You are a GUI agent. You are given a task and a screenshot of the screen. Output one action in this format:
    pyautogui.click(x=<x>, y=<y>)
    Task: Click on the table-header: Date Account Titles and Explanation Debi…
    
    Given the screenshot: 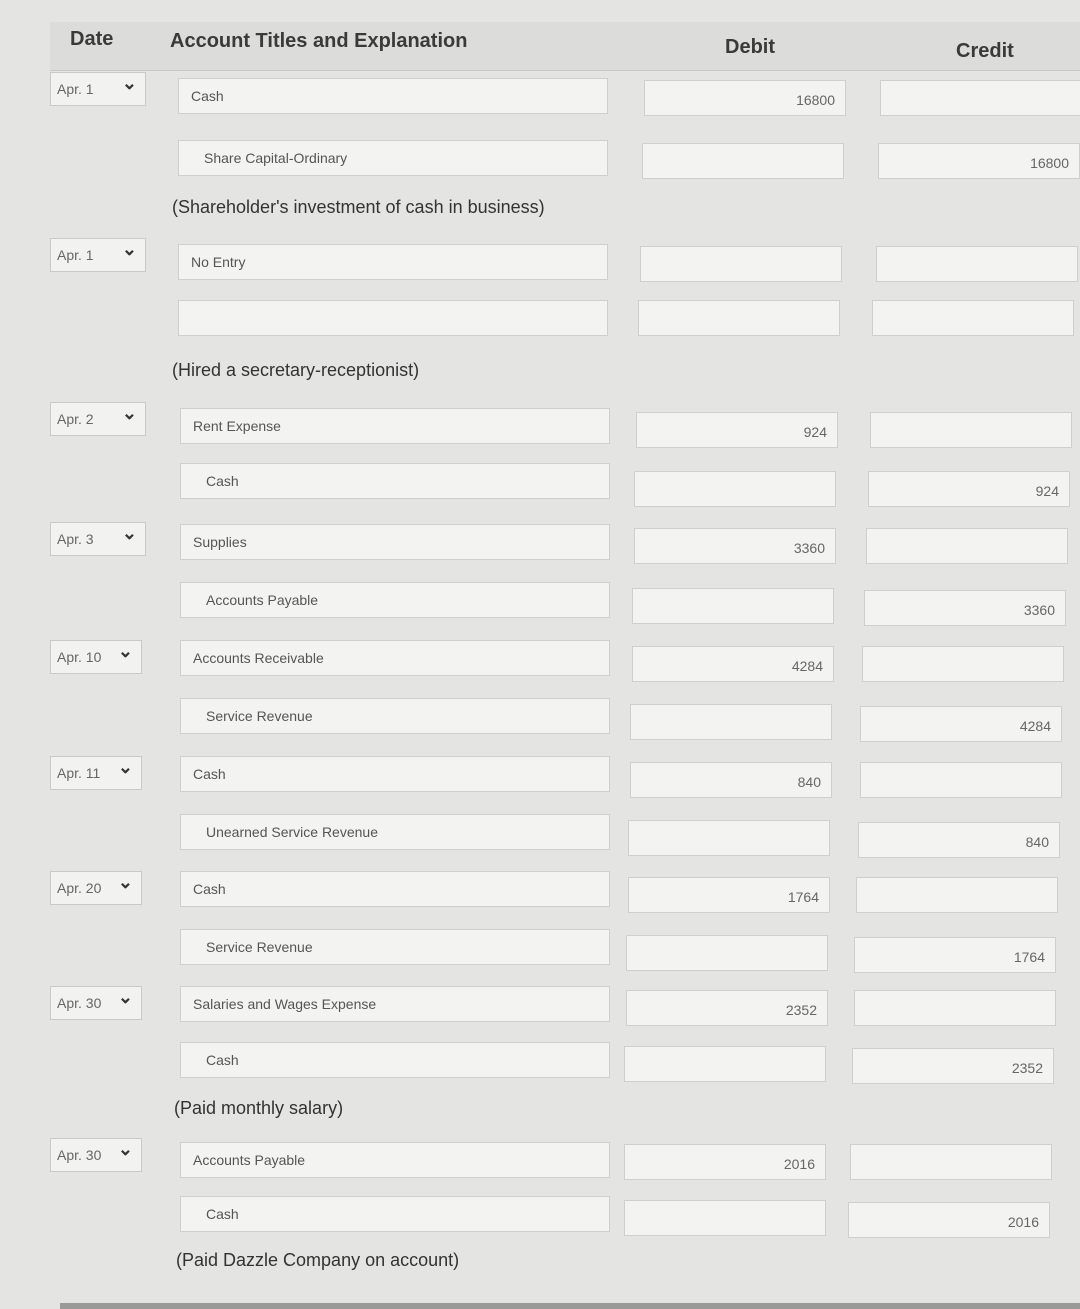 What is the action you would take?
    pyautogui.click(x=565, y=46)
    